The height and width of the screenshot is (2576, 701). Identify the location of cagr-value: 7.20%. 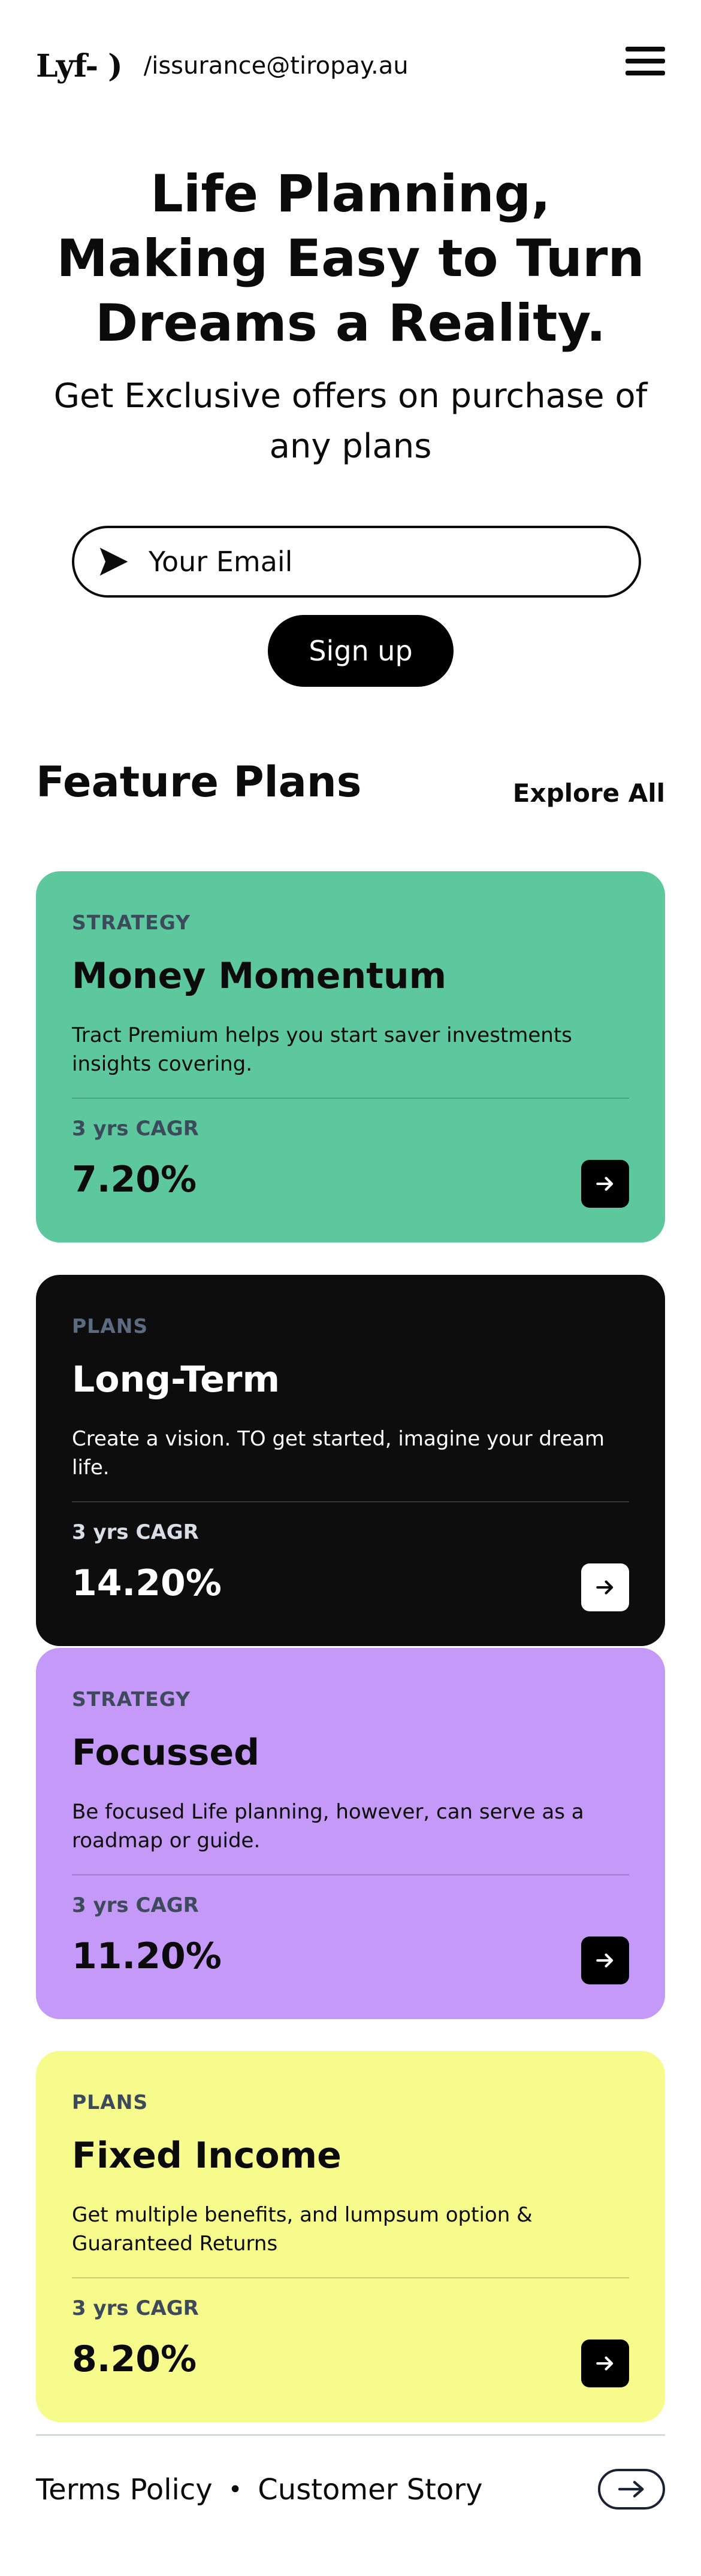
(134, 1180).